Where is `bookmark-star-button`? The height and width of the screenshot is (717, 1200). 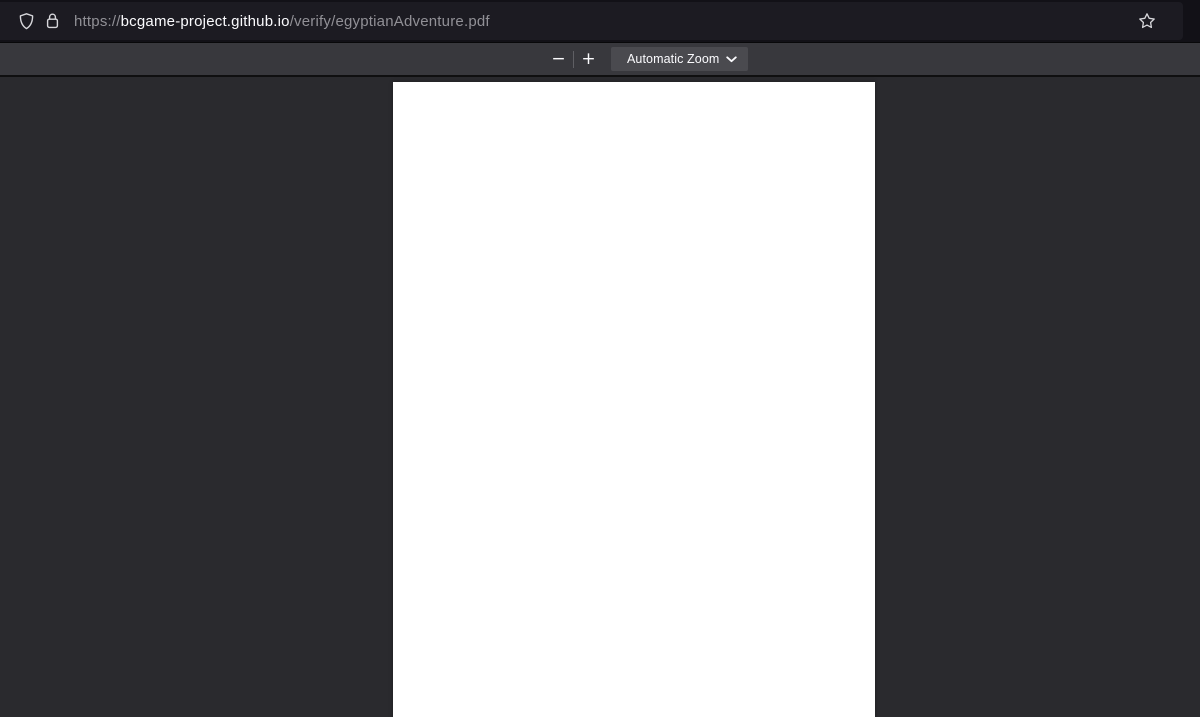 bookmark-star-button is located at coordinates (1147, 21).